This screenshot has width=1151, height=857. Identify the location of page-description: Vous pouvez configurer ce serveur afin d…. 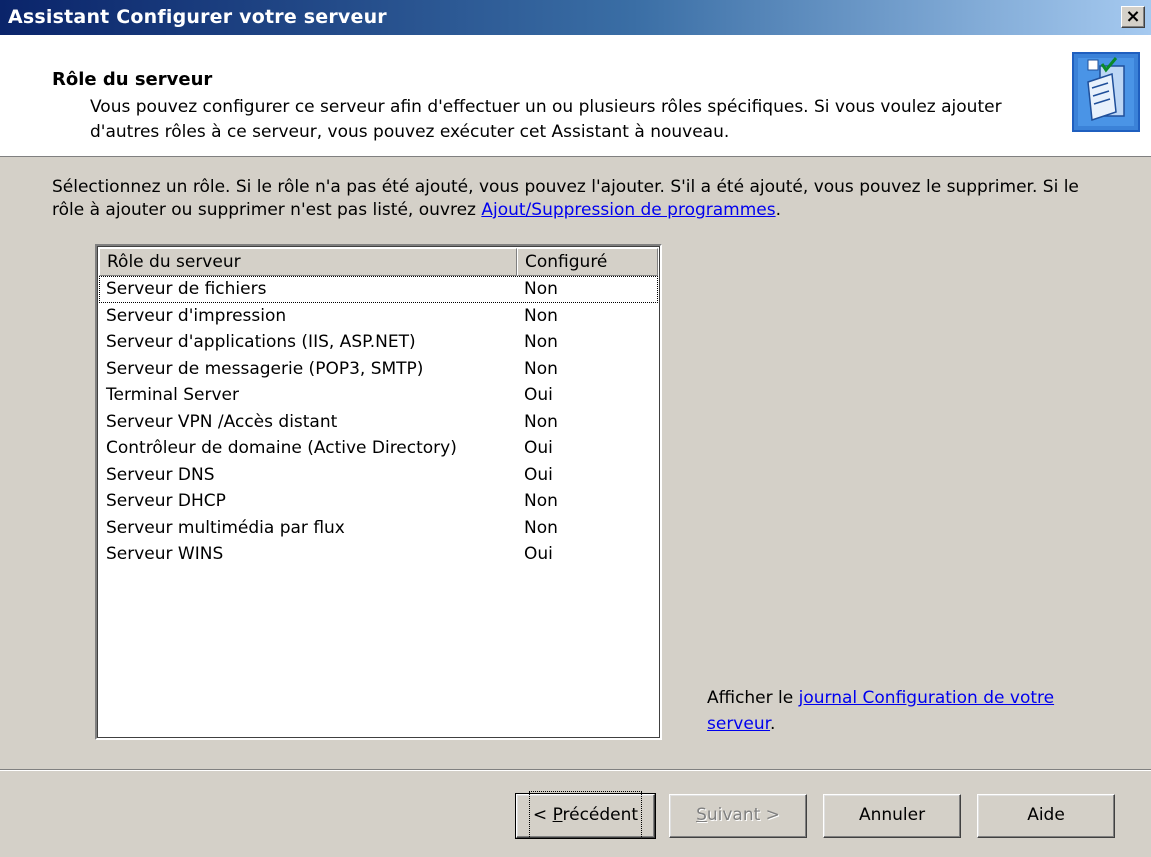
(546, 119).